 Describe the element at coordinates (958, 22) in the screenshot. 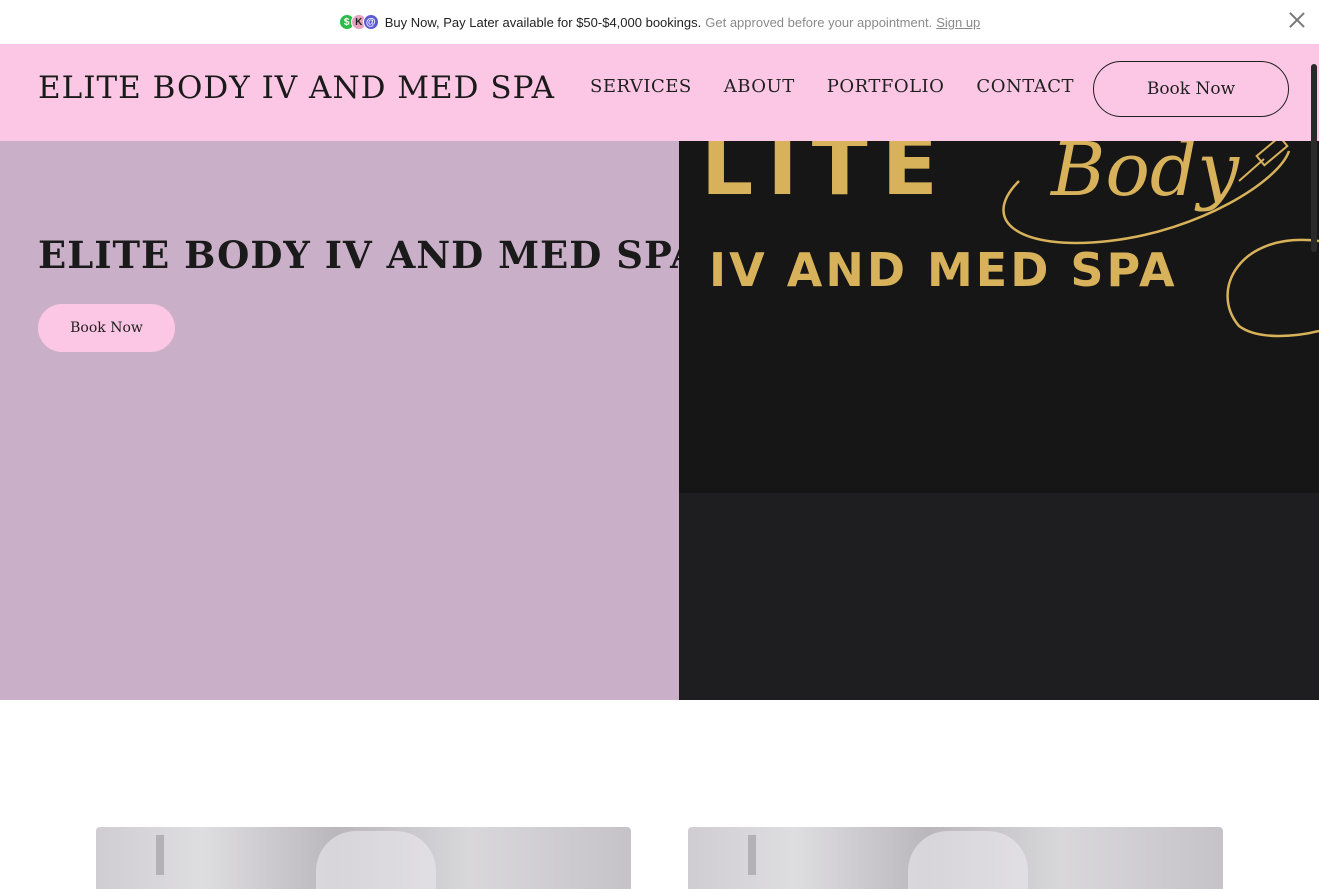

I see `promo-signup-link: Sign up` at that location.